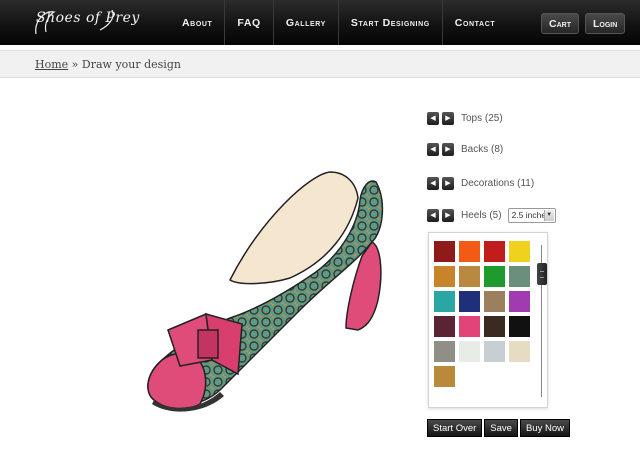 The height and width of the screenshot is (456, 640). Describe the element at coordinates (560, 23) in the screenshot. I see `cart-button: Cart` at that location.